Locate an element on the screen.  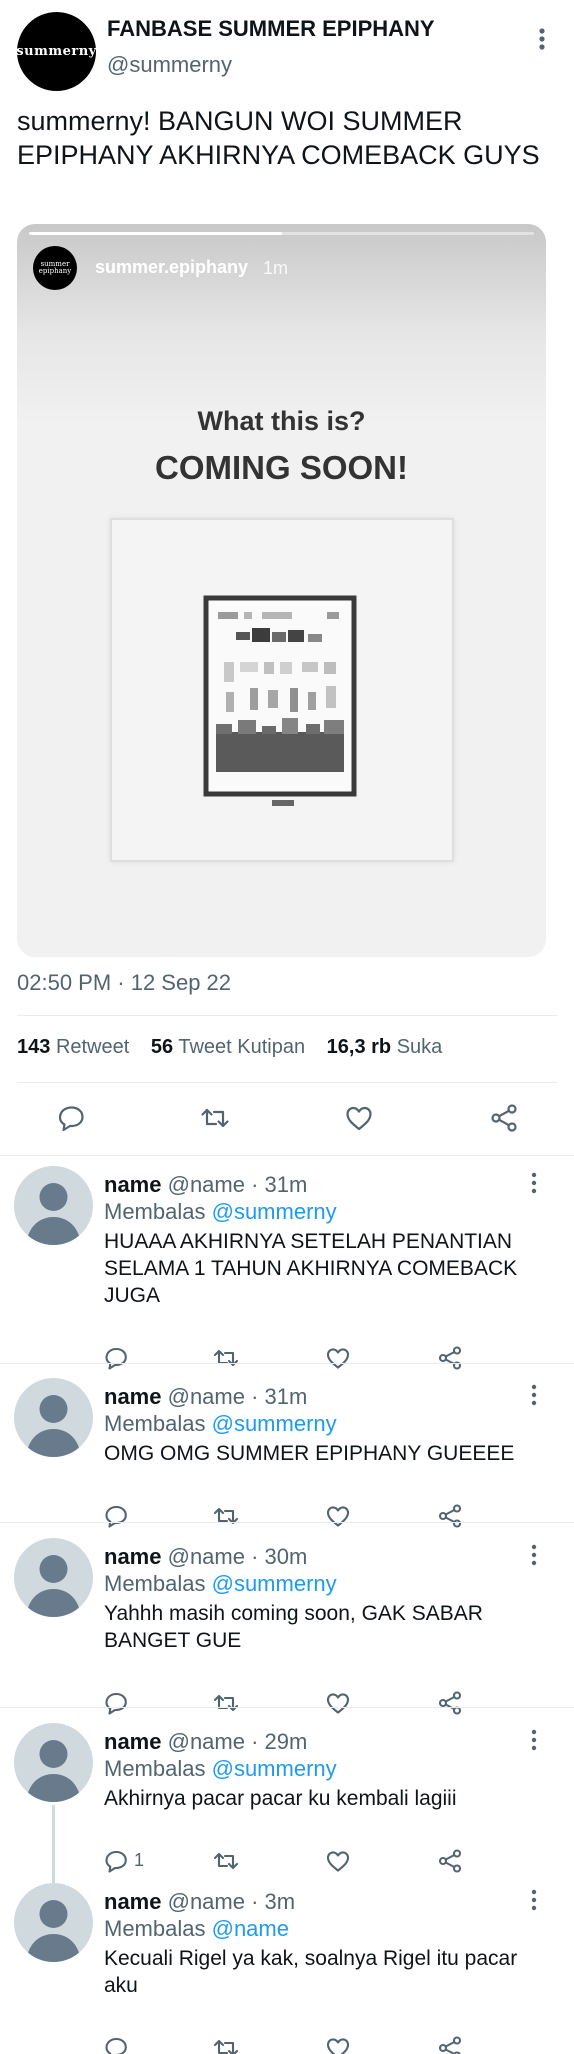
reply-author: name @name · 30m is located at coordinates (205, 1557).